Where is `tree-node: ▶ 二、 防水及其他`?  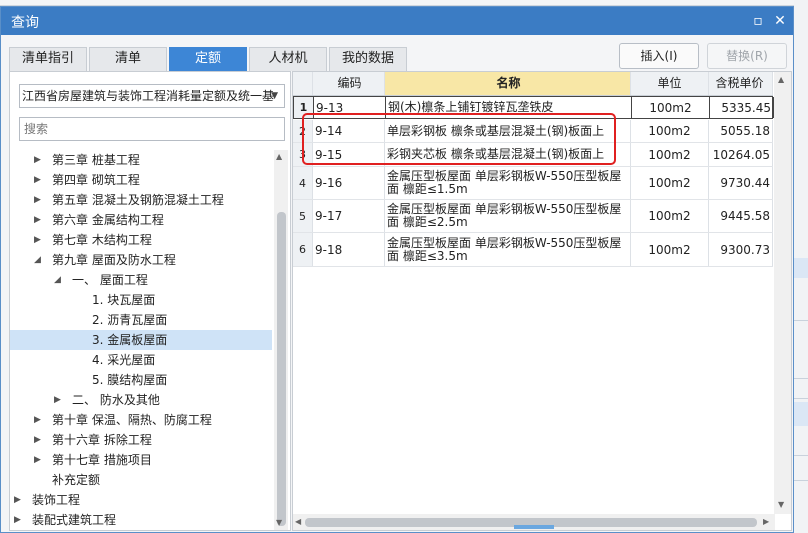
tree-node: ▶ 二、 防水及其他 is located at coordinates (141, 400).